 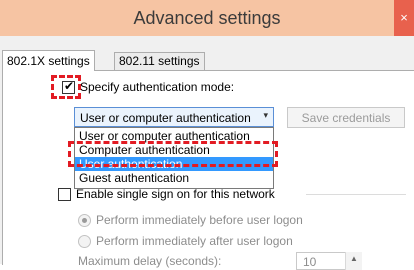 I want to click on max-delay-value: 10, so click(x=310, y=262).